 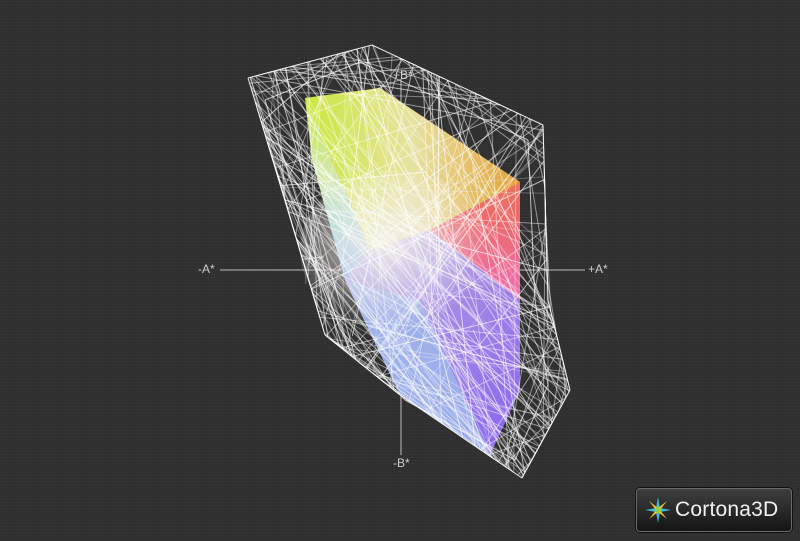 I want to click on cortona-star-icon, so click(x=658, y=510).